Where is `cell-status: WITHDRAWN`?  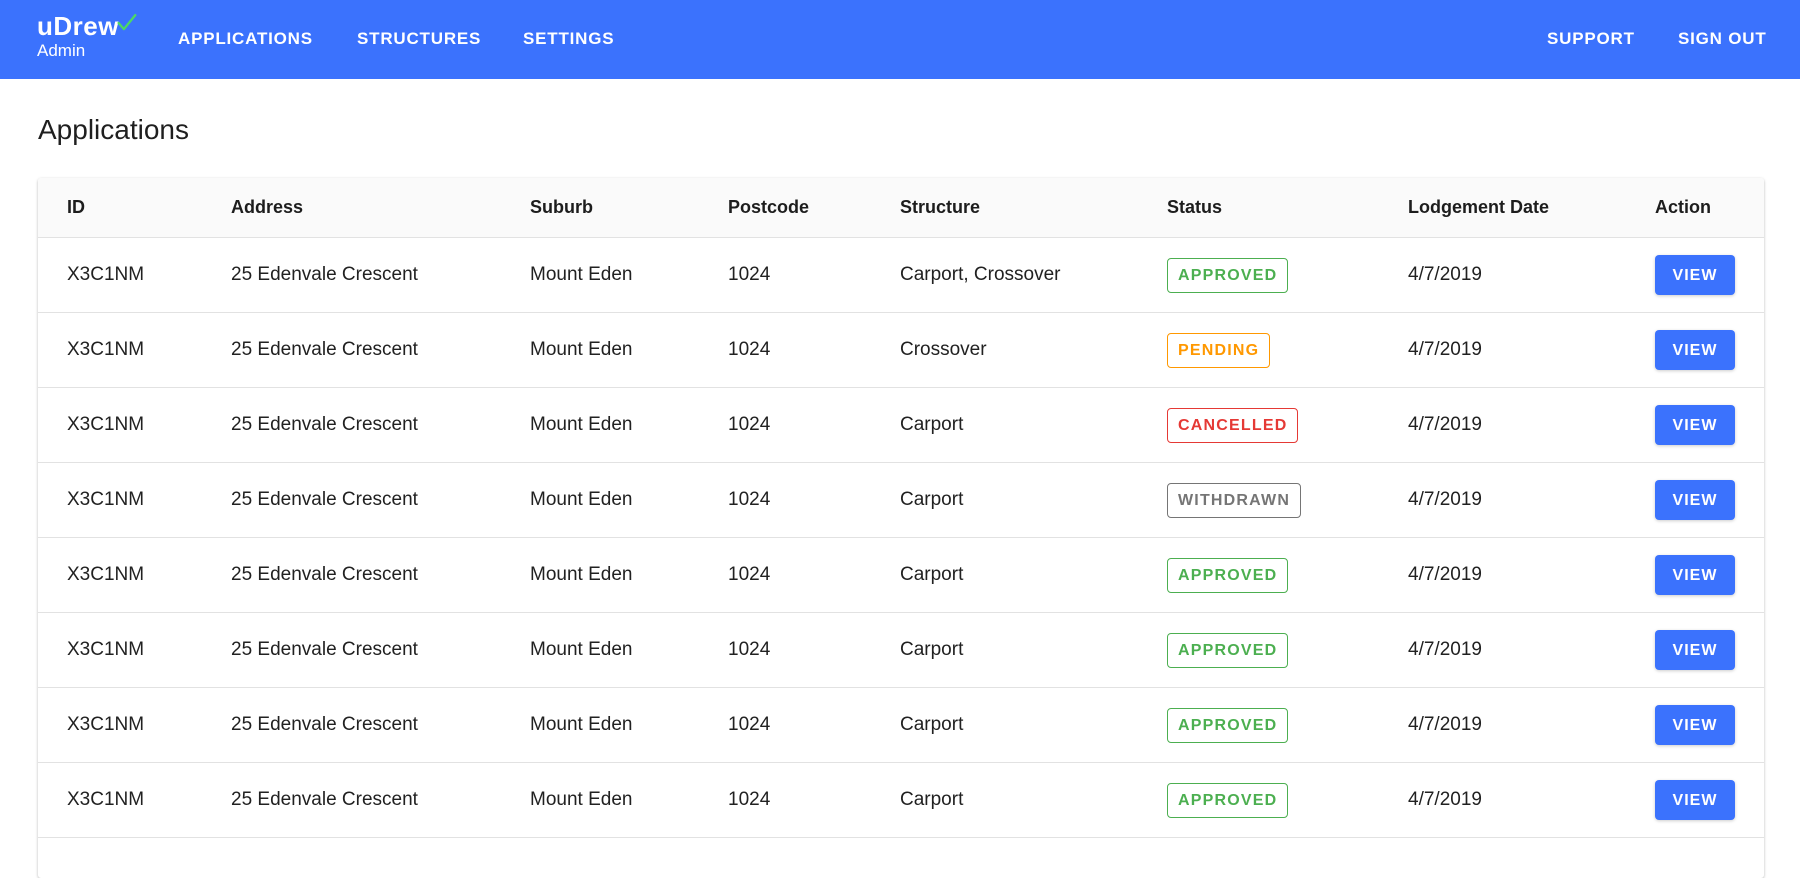 cell-status: WITHDRAWN is located at coordinates (1234, 500).